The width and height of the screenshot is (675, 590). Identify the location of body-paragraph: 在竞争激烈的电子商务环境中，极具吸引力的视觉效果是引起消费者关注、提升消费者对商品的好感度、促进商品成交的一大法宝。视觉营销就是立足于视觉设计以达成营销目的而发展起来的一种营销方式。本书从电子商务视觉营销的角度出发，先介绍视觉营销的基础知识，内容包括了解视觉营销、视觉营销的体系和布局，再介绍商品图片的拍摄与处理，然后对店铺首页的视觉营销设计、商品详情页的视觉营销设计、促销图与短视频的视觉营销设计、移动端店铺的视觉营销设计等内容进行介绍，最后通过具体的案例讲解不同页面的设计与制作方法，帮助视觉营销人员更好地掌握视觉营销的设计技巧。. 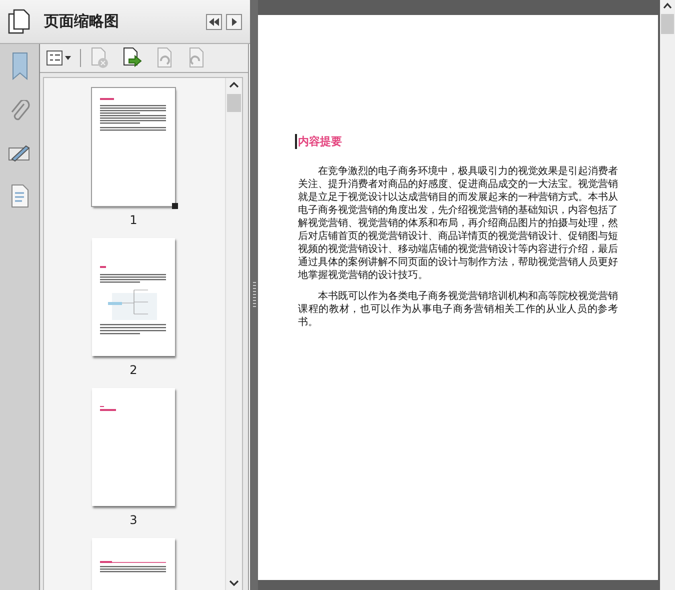
(458, 223).